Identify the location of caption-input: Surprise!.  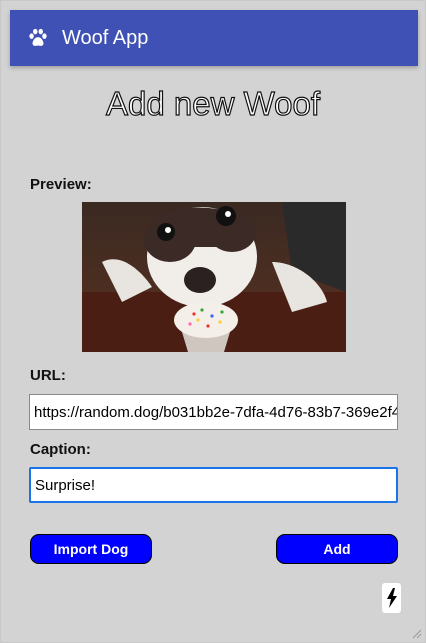
(213, 485).